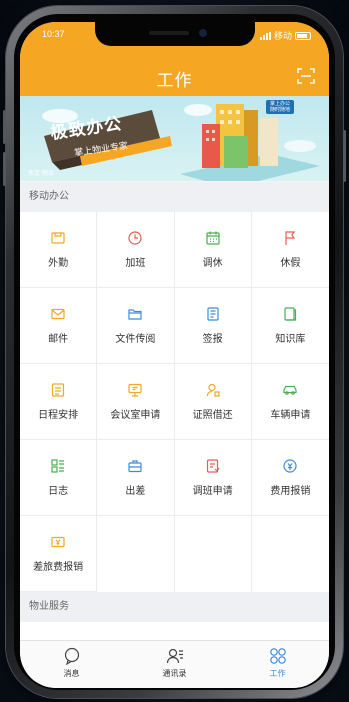 The height and width of the screenshot is (702, 349). What do you see at coordinates (202, 33) in the screenshot?
I see `front-camera` at bounding box center [202, 33].